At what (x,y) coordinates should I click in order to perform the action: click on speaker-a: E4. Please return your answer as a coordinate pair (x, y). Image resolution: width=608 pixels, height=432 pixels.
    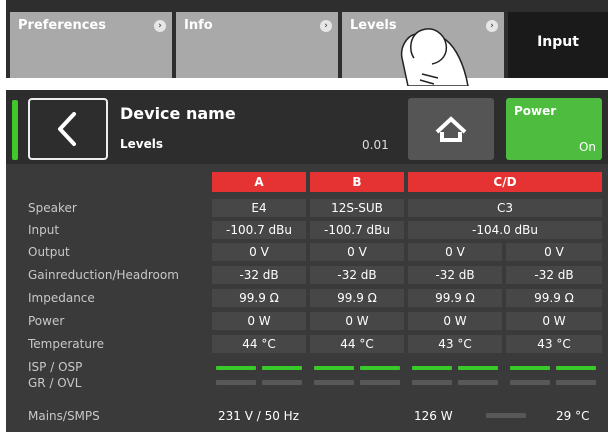
    Looking at the image, I should click on (259, 208).